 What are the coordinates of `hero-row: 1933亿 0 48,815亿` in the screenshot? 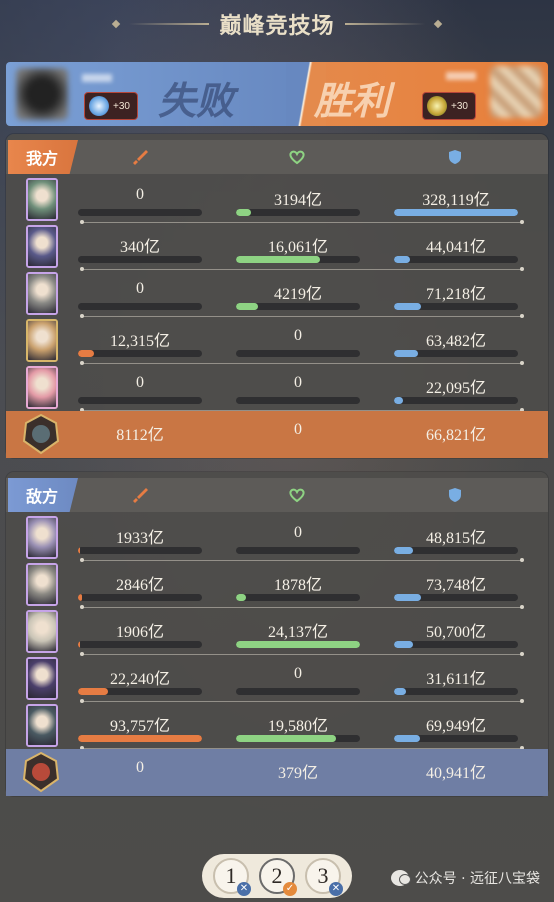 It's located at (277, 538).